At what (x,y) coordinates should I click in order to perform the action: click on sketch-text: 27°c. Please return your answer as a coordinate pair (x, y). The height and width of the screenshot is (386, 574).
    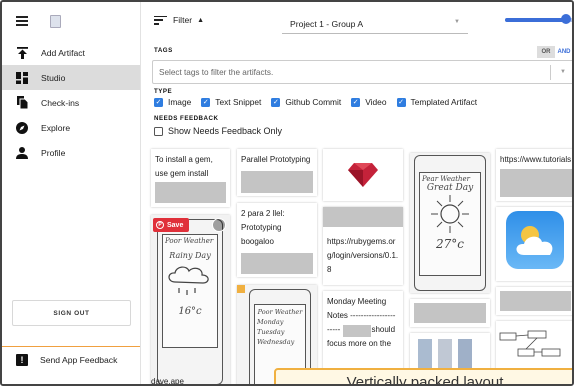
    Looking at the image, I should click on (450, 244).